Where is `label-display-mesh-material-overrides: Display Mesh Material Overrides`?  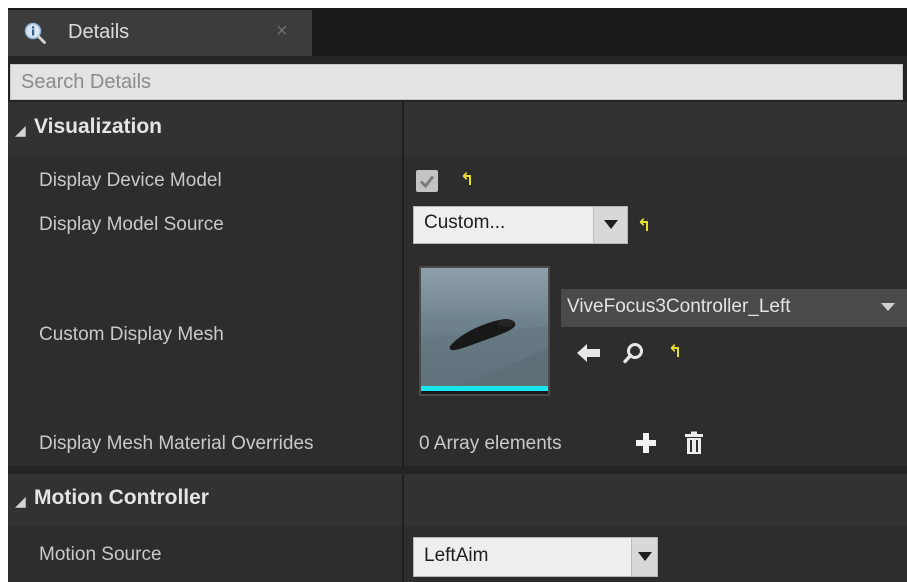
label-display-mesh-material-overrides: Display Mesh Material Overrides is located at coordinates (176, 443).